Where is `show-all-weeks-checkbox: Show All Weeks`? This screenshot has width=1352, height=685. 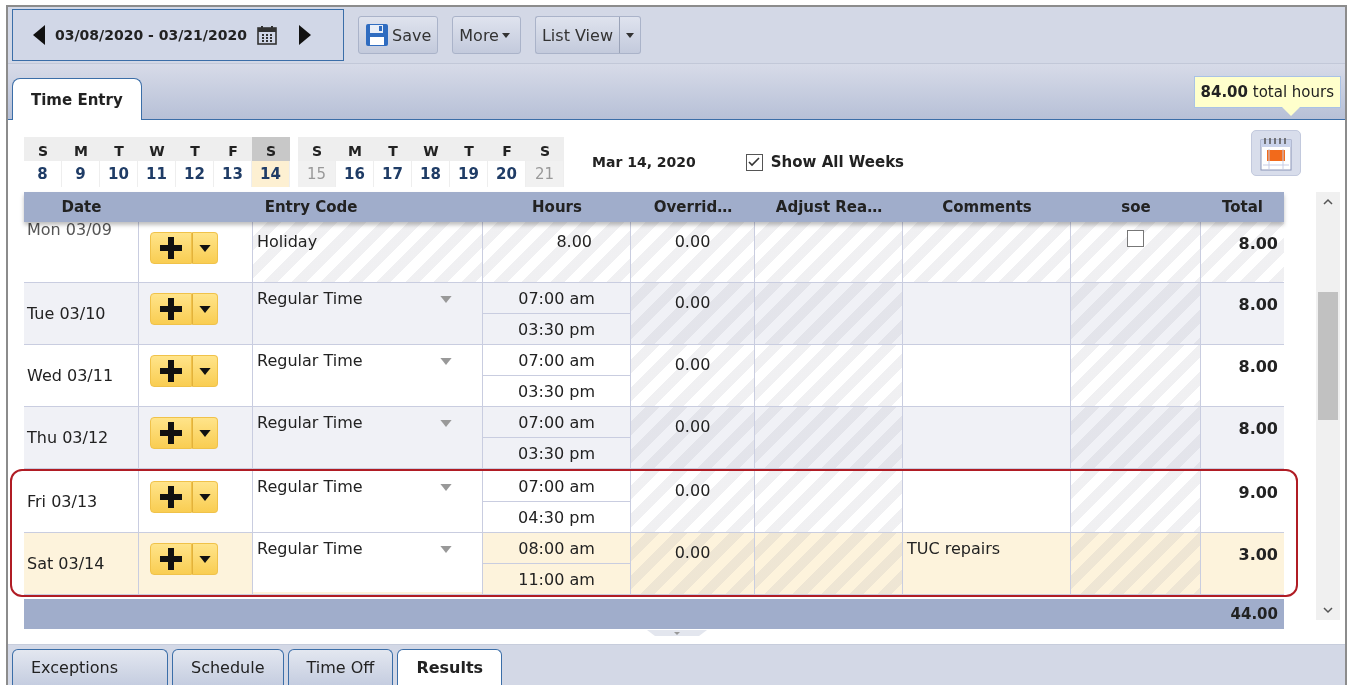
show-all-weeks-checkbox: Show All Weeks is located at coordinates (825, 162).